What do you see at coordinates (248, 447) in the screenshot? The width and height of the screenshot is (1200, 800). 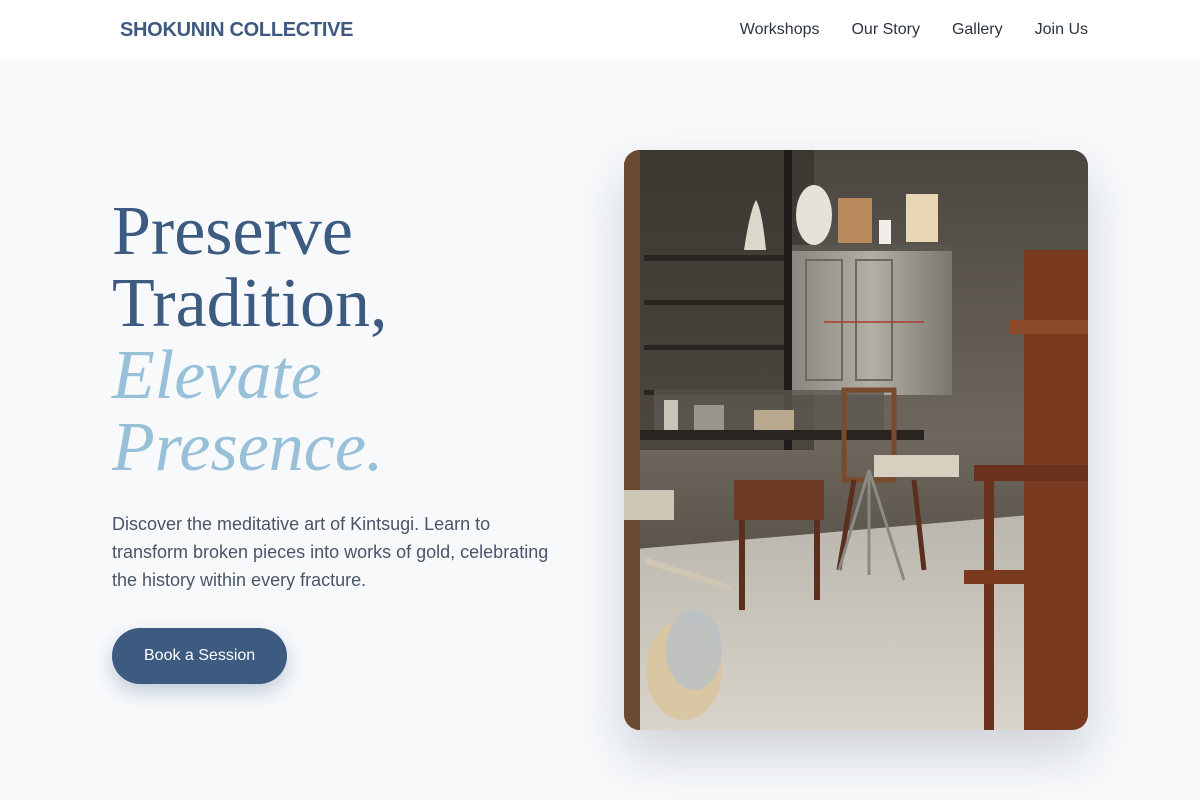 I see `headline-line-4: Presence.` at bounding box center [248, 447].